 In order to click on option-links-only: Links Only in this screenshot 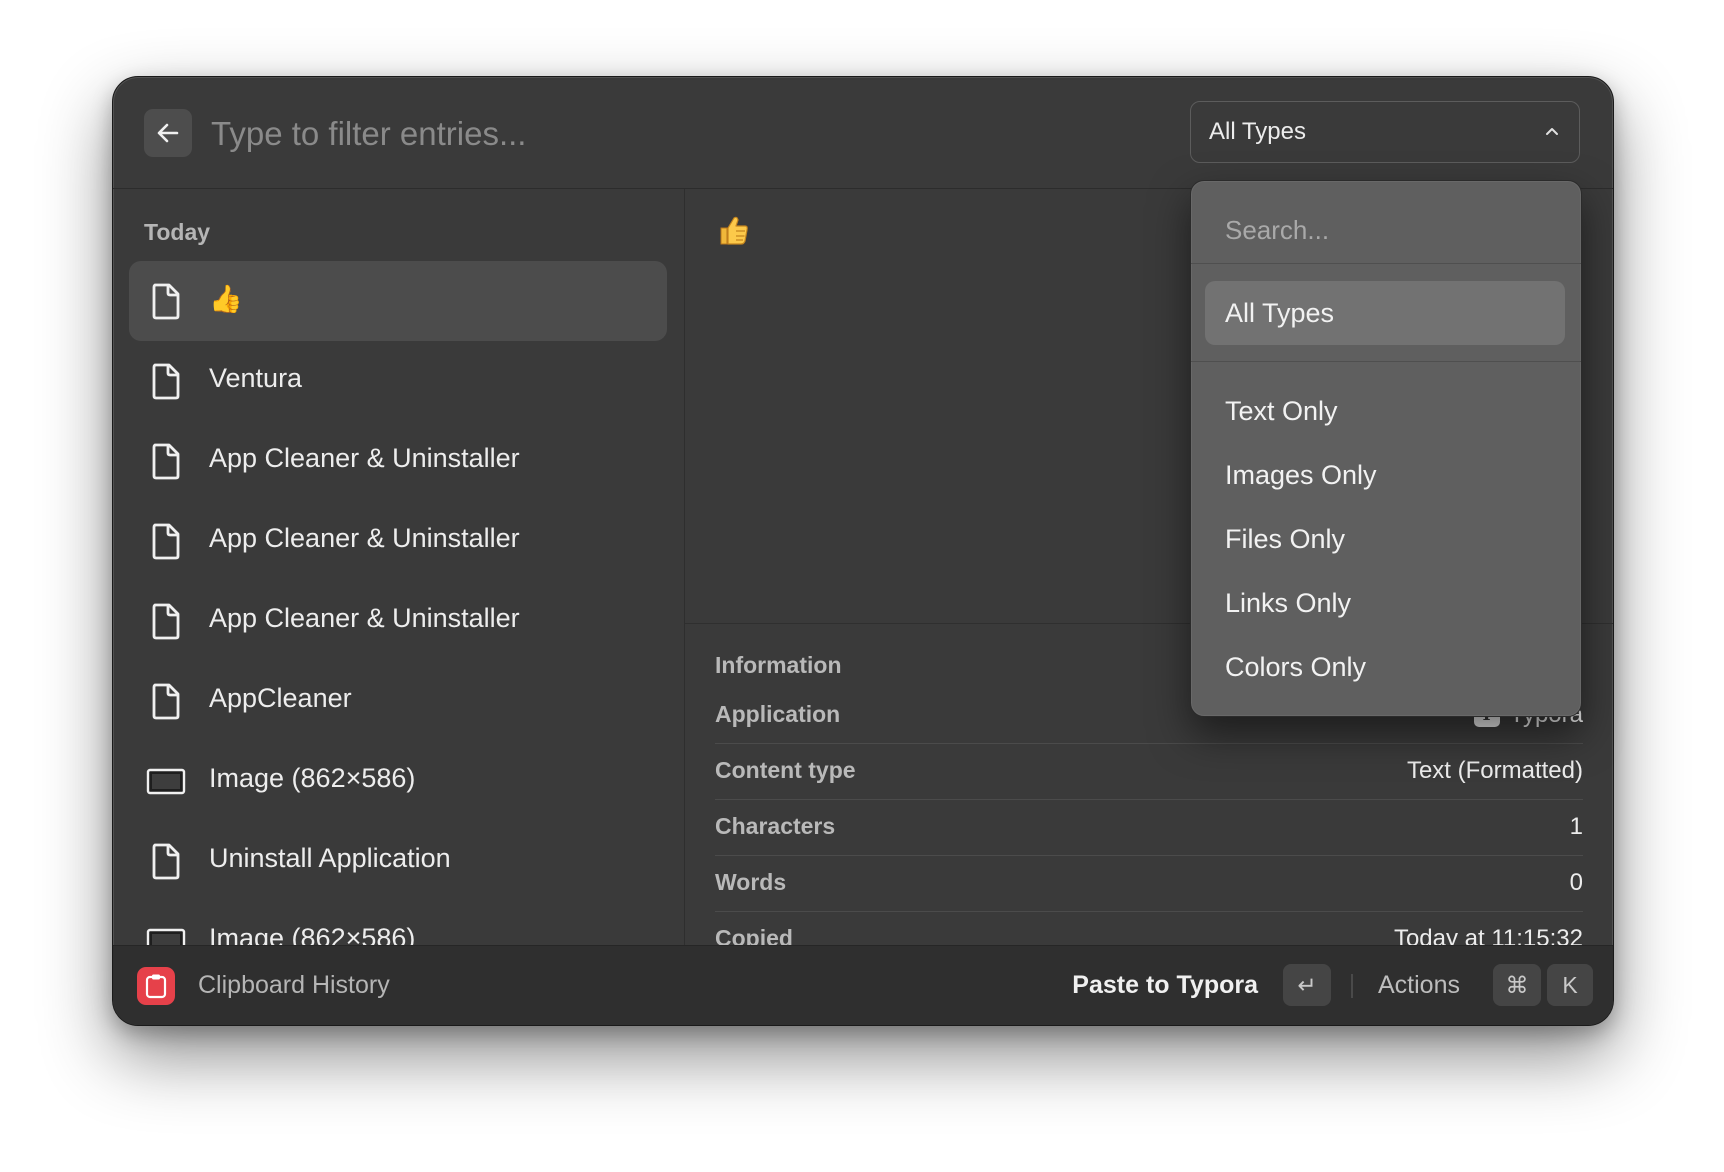, I will do `click(1385, 603)`.